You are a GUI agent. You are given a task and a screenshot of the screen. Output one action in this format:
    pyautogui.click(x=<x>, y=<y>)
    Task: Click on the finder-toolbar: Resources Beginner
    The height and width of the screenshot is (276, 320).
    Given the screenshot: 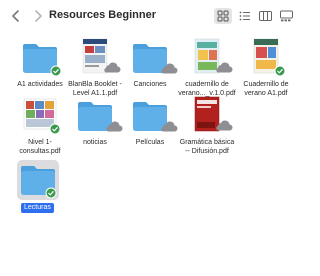 What is the action you would take?
    pyautogui.click(x=150, y=16)
    